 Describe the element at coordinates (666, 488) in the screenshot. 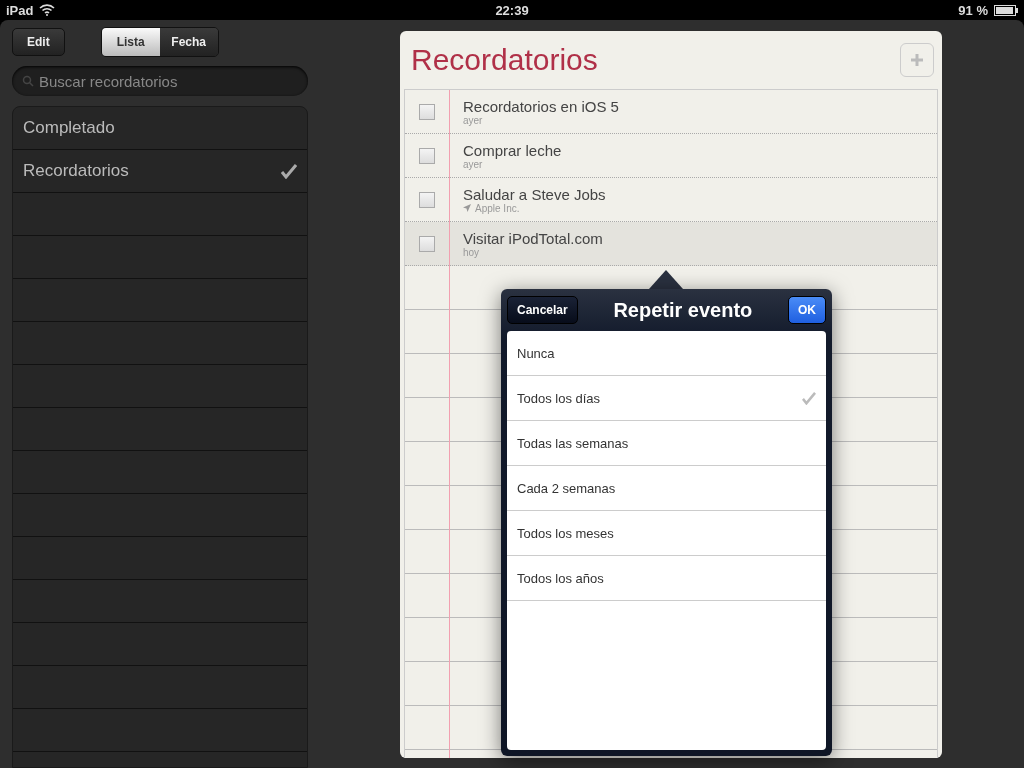

I see `repeat-option: Cada 2 semanas` at that location.